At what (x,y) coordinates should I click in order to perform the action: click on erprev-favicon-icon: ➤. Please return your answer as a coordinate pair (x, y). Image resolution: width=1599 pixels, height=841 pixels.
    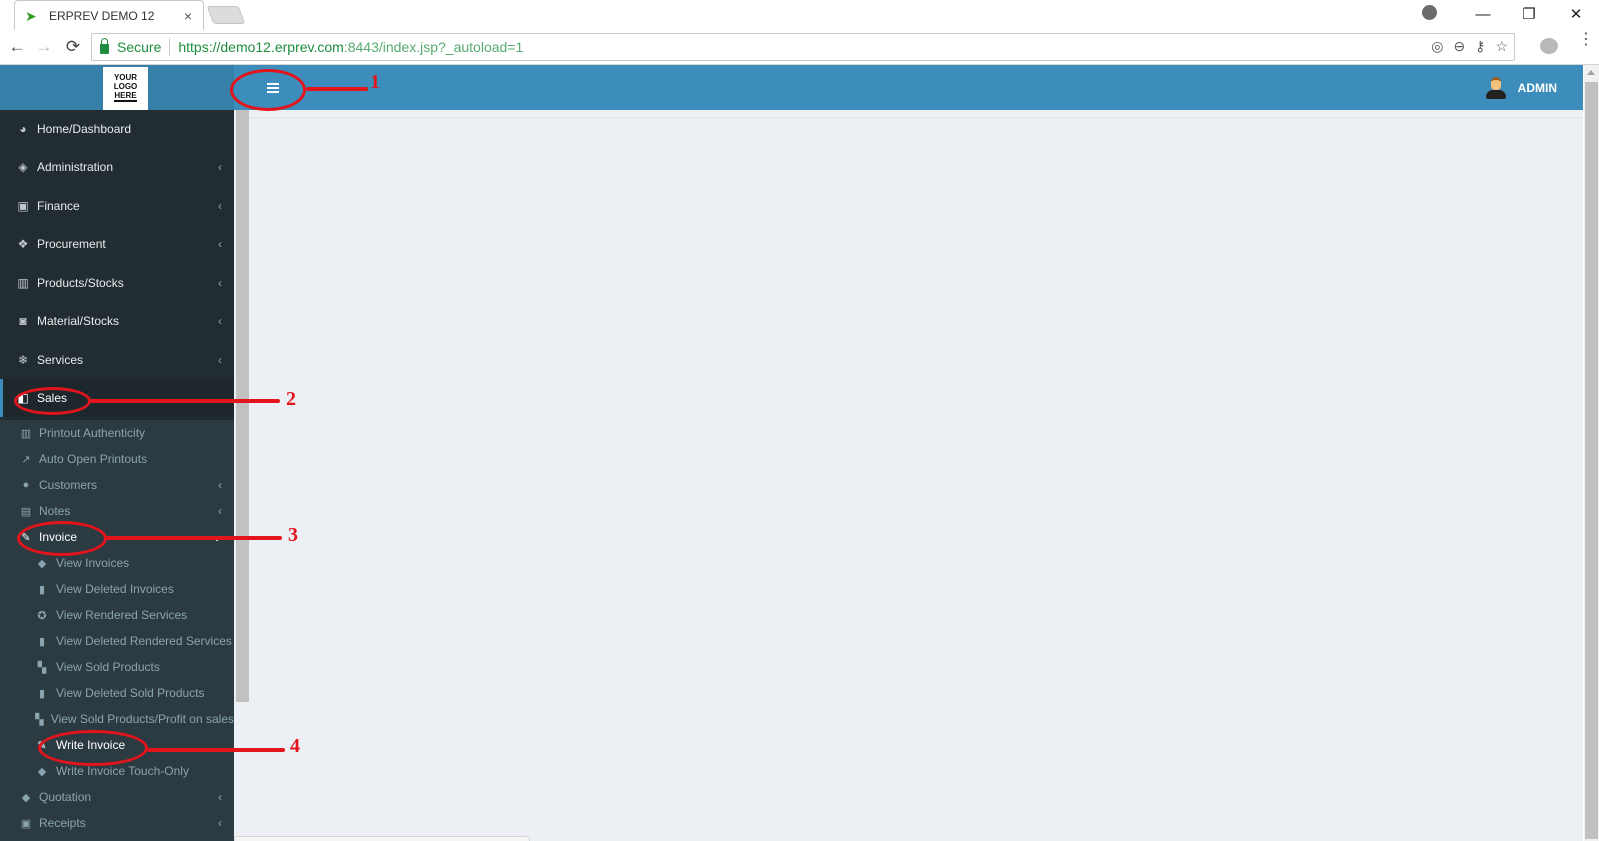
    Looking at the image, I should click on (31, 15).